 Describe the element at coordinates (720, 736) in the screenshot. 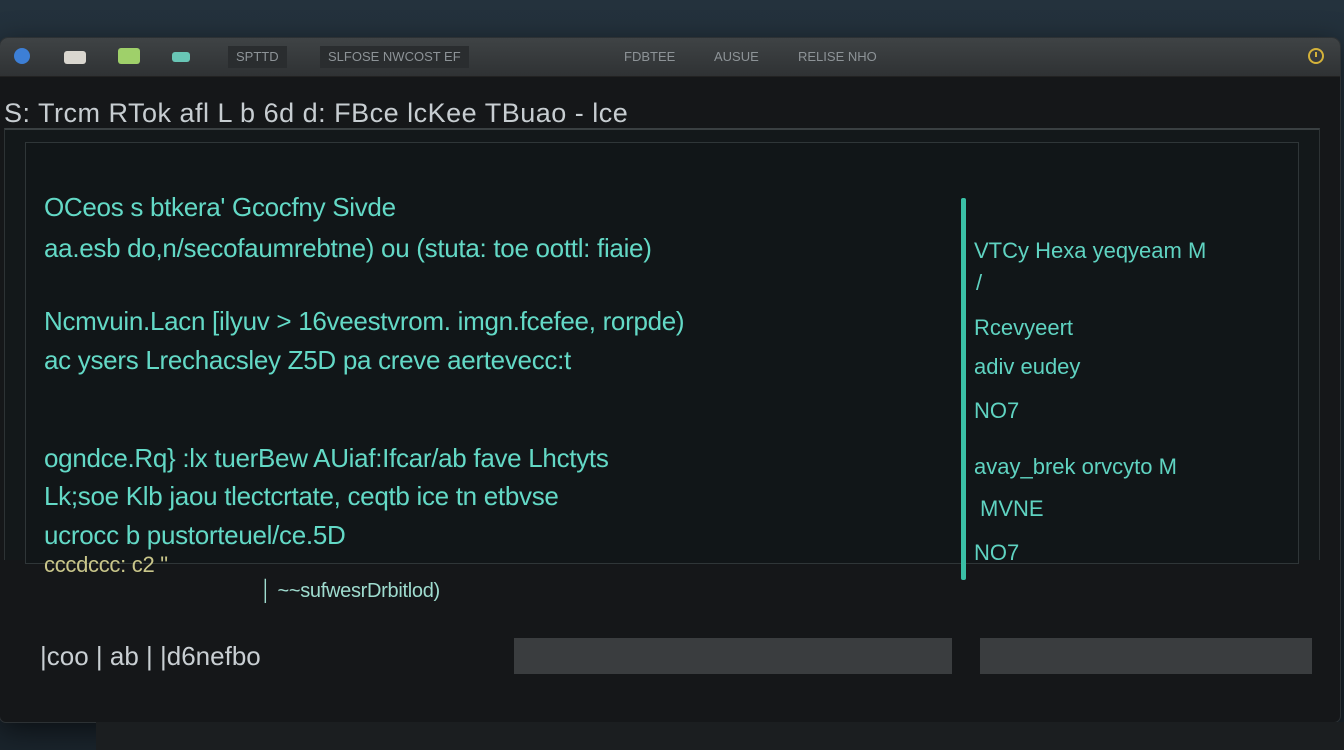

I see `taskbar-strip` at that location.